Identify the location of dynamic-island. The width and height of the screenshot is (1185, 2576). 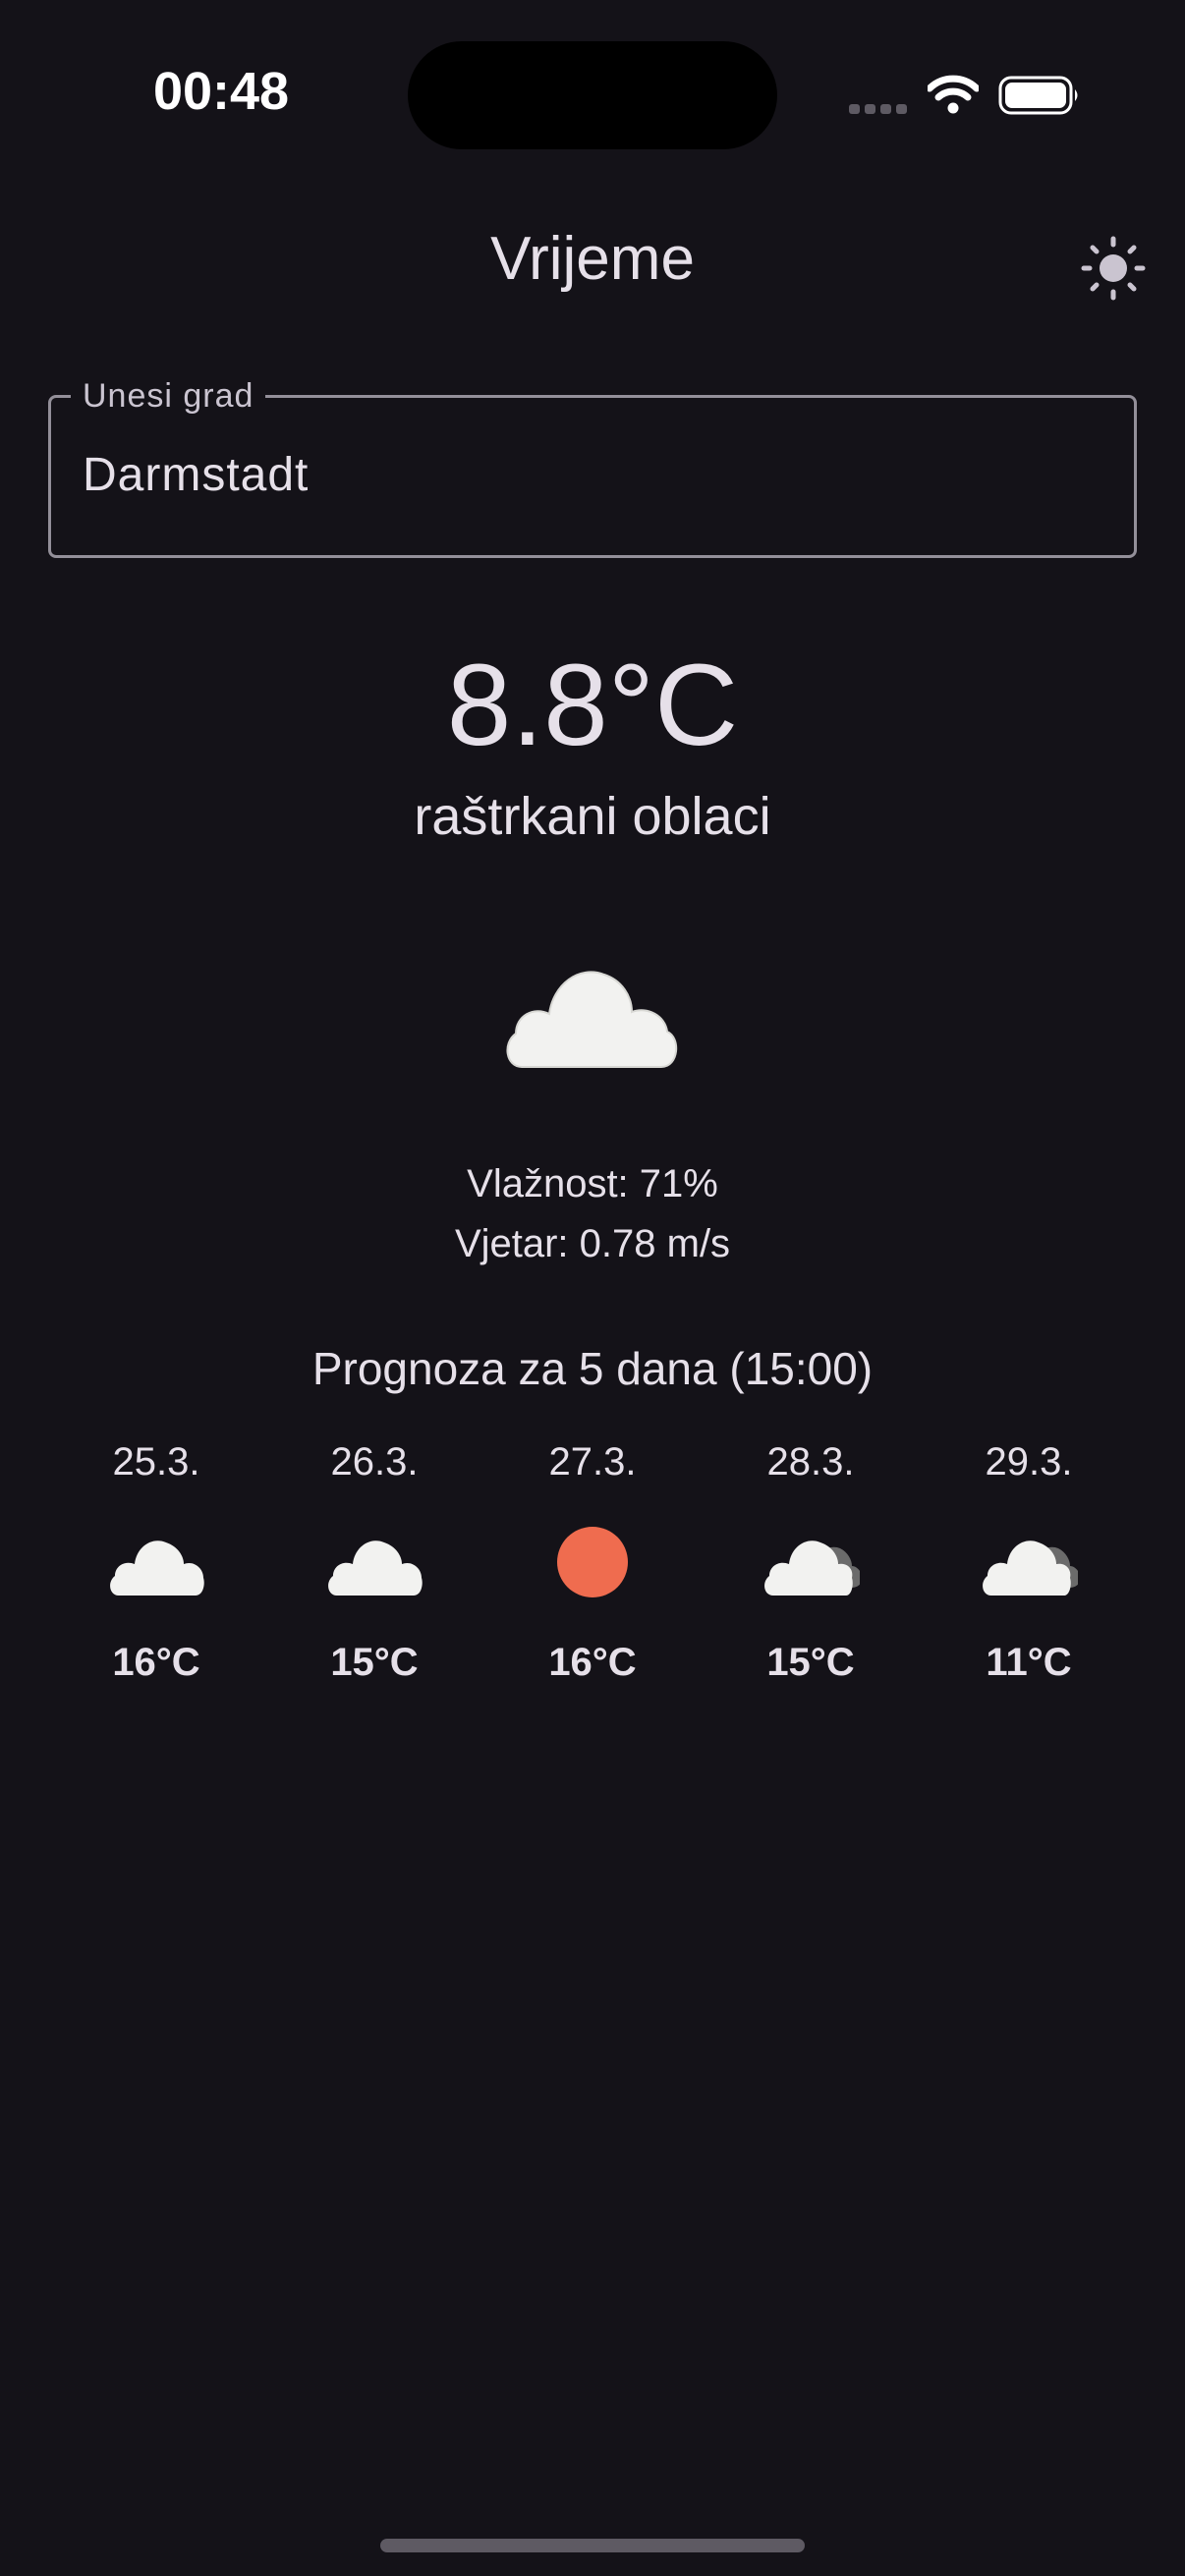
(592, 95).